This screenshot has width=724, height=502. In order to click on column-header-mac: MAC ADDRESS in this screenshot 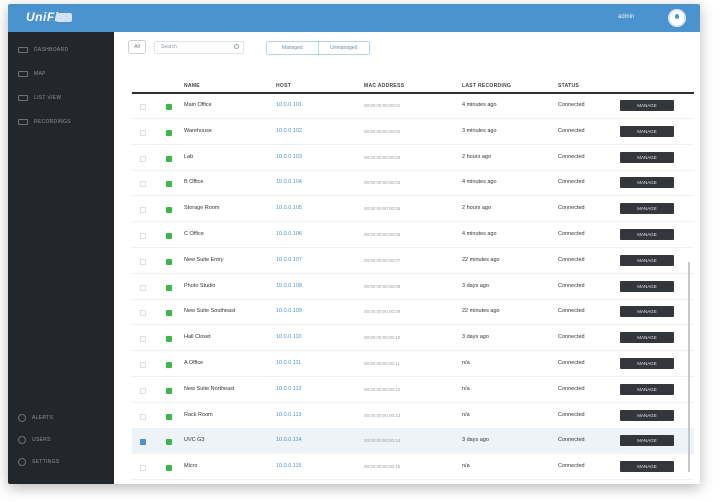, I will do `click(384, 86)`.